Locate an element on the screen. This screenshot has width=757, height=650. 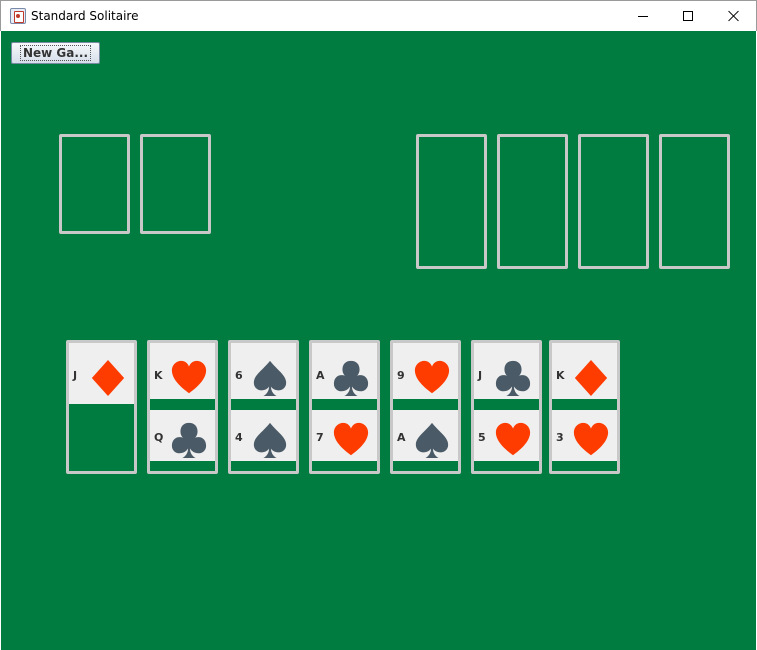
card-rank: Q is located at coordinates (159, 437).